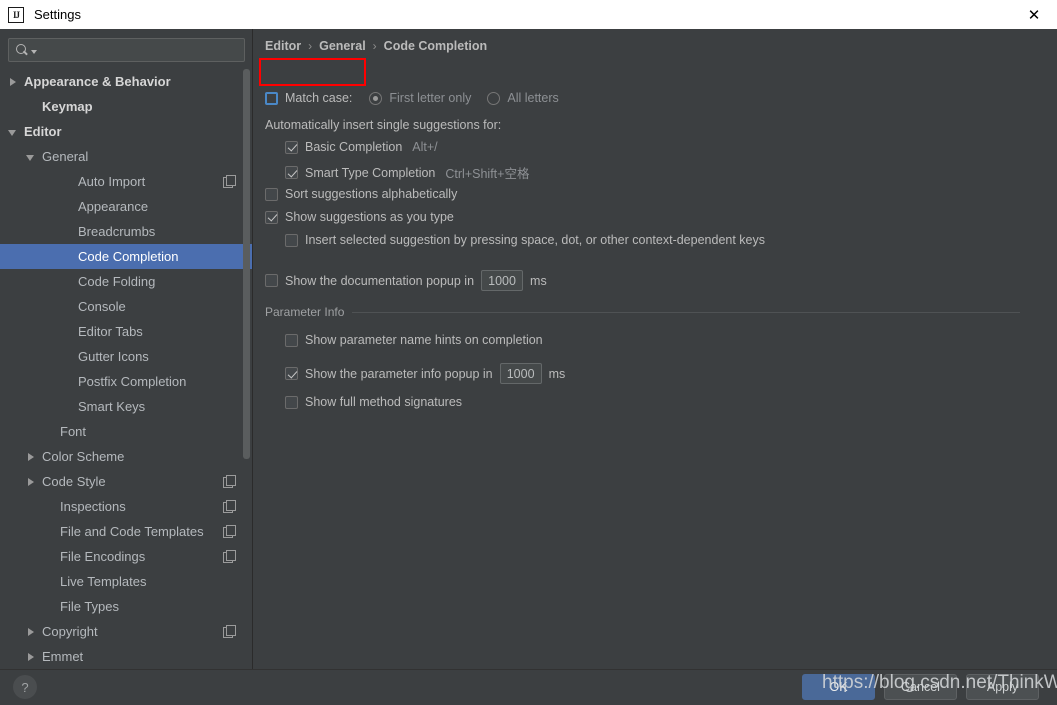 The height and width of the screenshot is (705, 1057). I want to click on sort-suggestions-checkbox, so click(271, 194).